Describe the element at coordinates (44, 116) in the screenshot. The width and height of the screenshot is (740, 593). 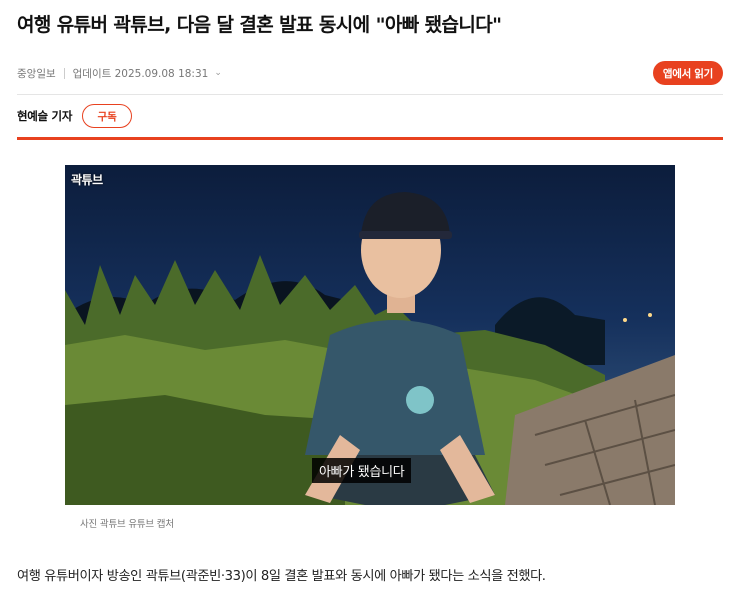
I see `reporter-name: 현예슬 기자` at that location.